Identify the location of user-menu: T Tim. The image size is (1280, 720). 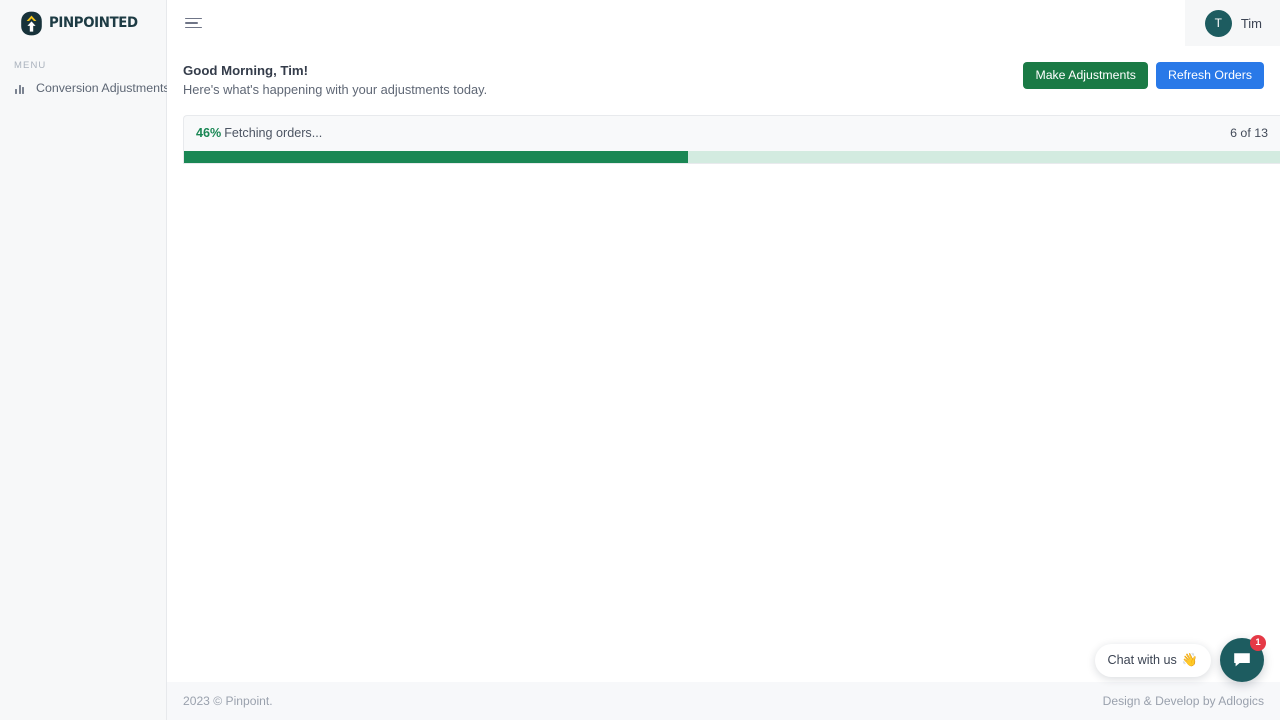
(1232, 23).